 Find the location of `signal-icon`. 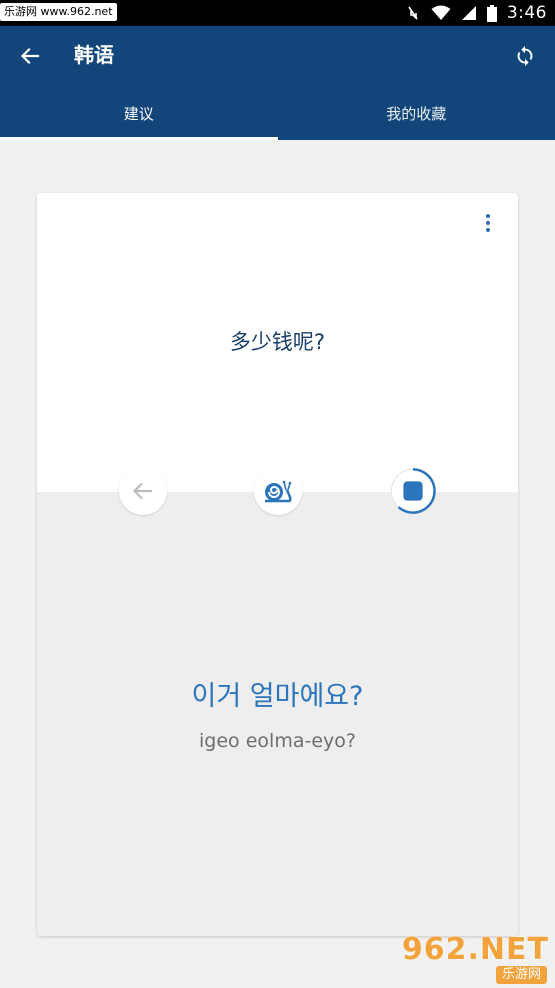

signal-icon is located at coordinates (468, 13).